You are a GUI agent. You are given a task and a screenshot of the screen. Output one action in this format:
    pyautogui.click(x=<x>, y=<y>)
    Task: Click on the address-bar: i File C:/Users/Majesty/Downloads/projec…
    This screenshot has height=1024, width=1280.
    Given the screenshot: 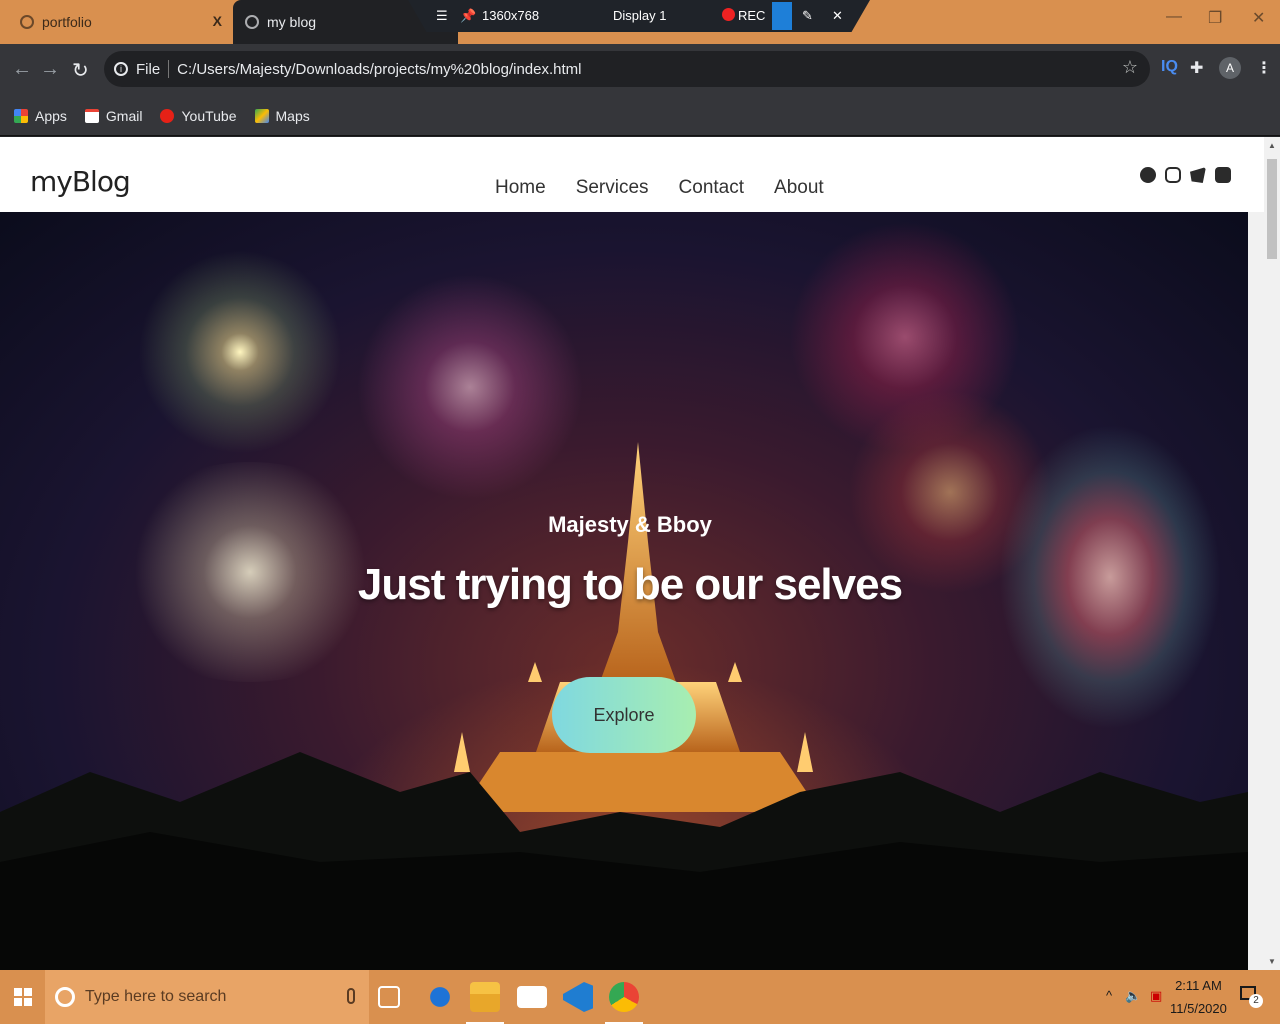 What is the action you would take?
    pyautogui.click(x=627, y=69)
    